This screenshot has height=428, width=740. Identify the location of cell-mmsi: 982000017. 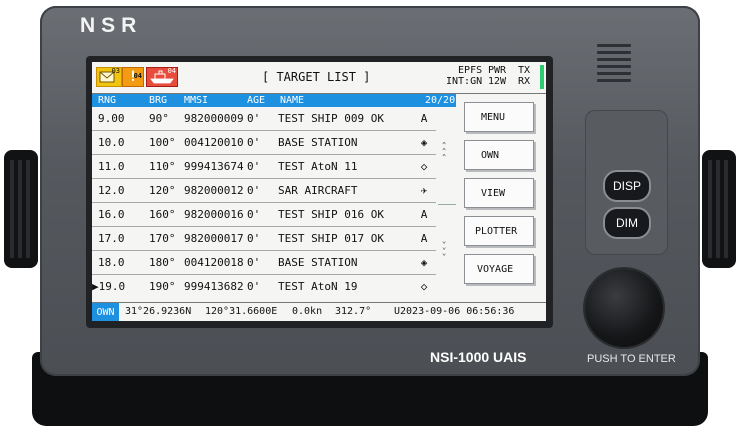
(214, 238).